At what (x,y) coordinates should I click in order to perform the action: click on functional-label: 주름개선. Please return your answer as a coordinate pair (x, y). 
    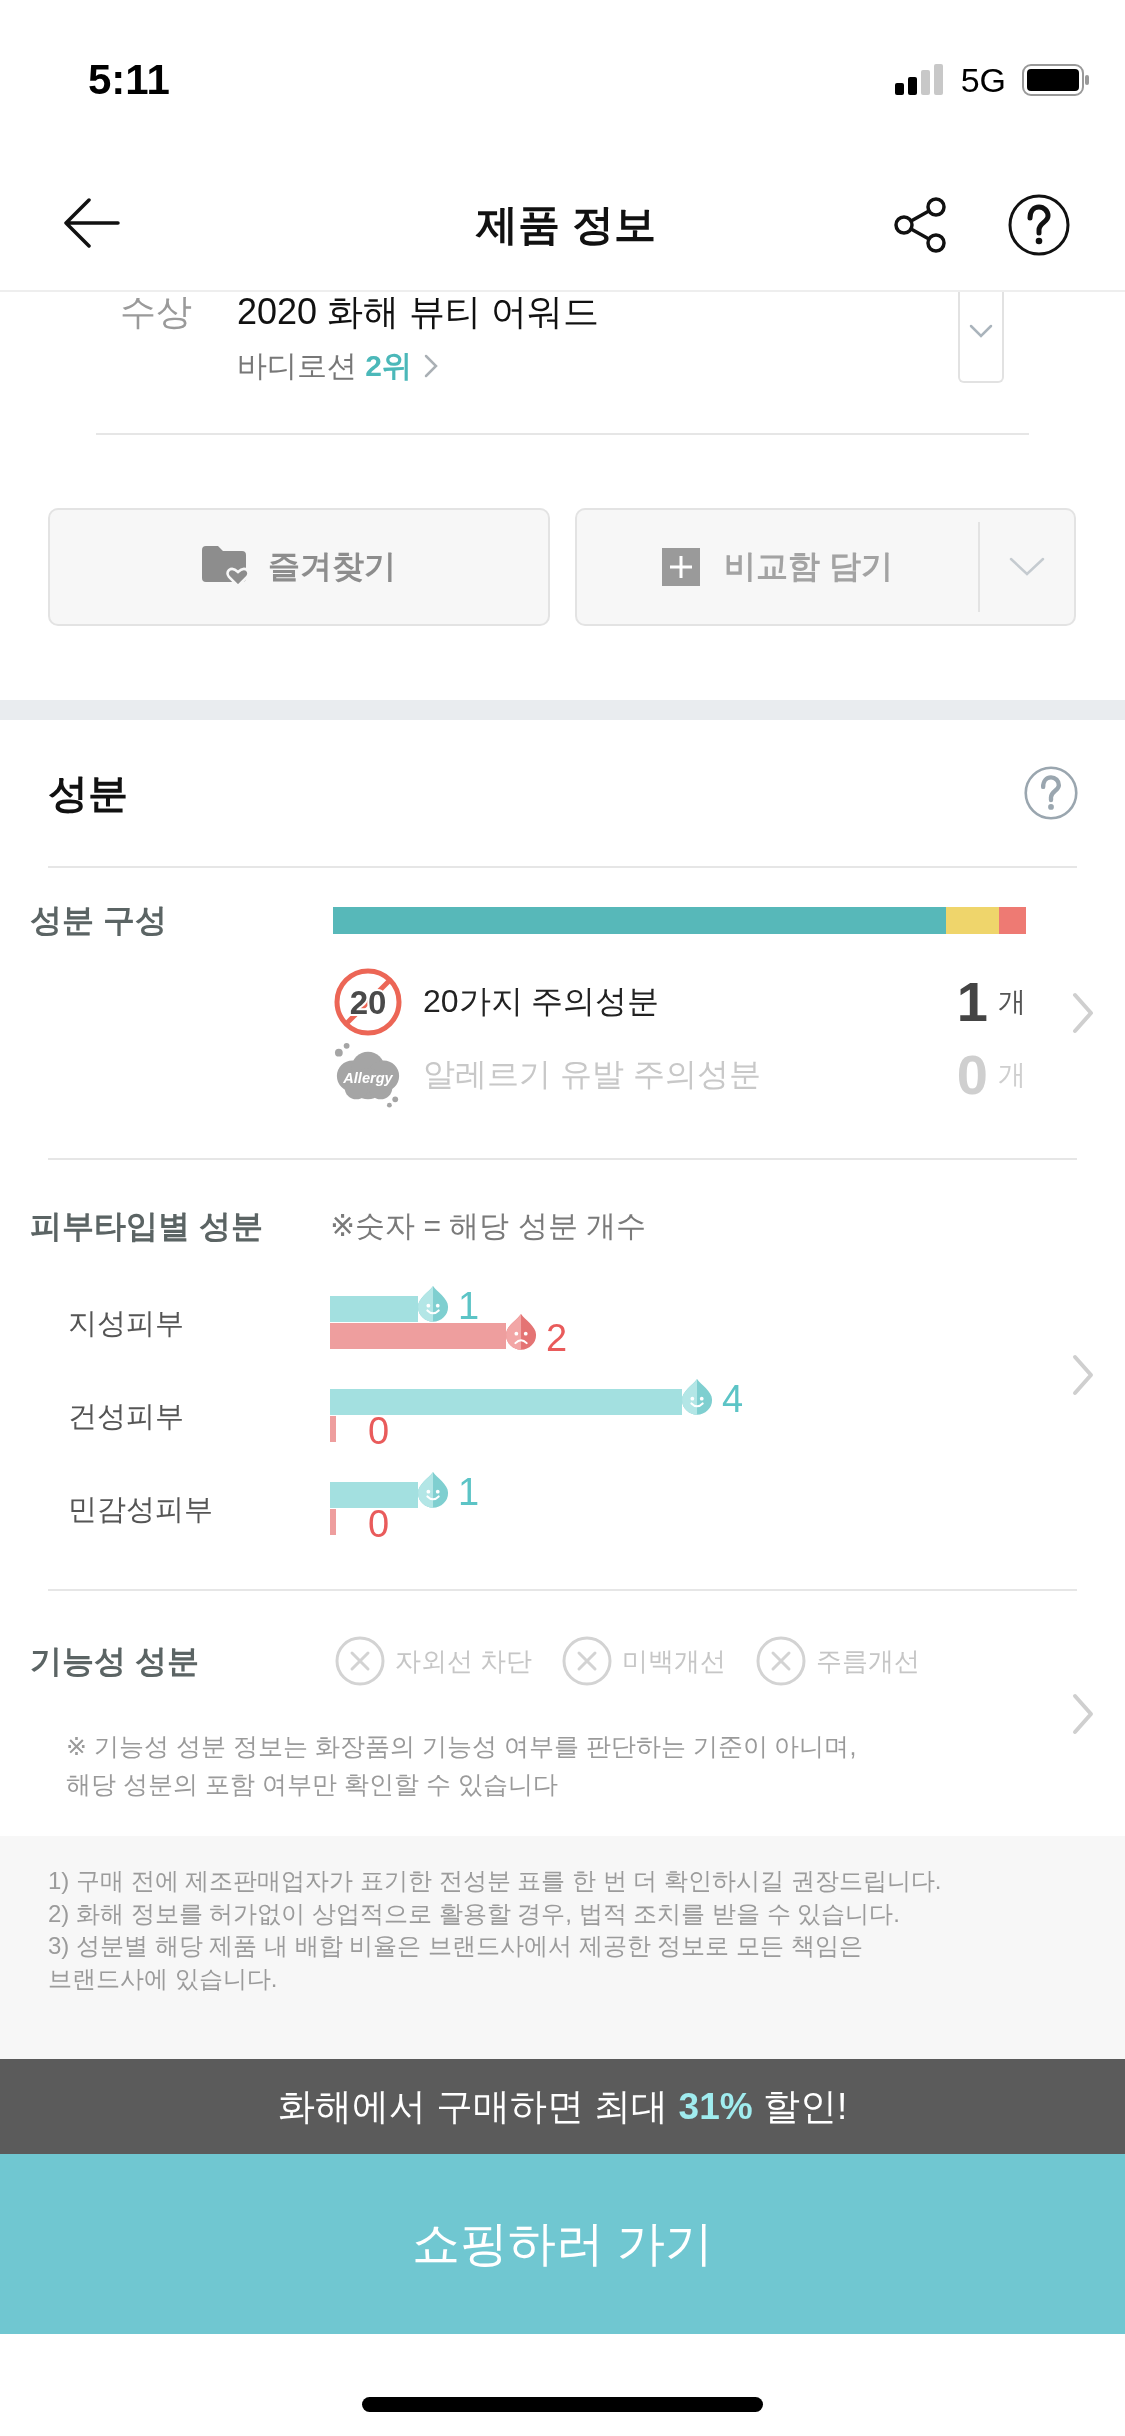
    Looking at the image, I should click on (868, 1661).